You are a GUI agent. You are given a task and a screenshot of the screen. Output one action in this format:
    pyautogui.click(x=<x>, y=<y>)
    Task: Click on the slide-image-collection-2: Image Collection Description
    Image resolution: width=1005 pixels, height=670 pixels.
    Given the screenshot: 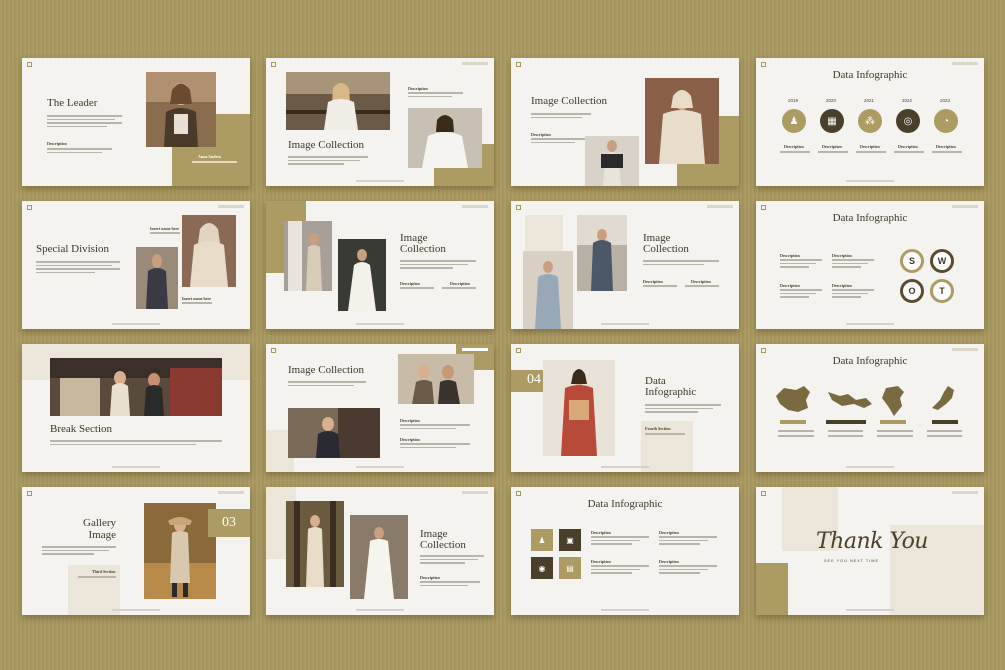 What is the action you would take?
    pyautogui.click(x=625, y=122)
    